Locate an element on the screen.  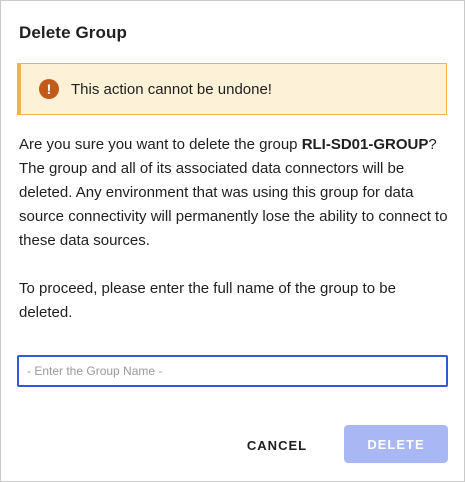
warning-alert: ! This action cannot be undone! is located at coordinates (232, 89).